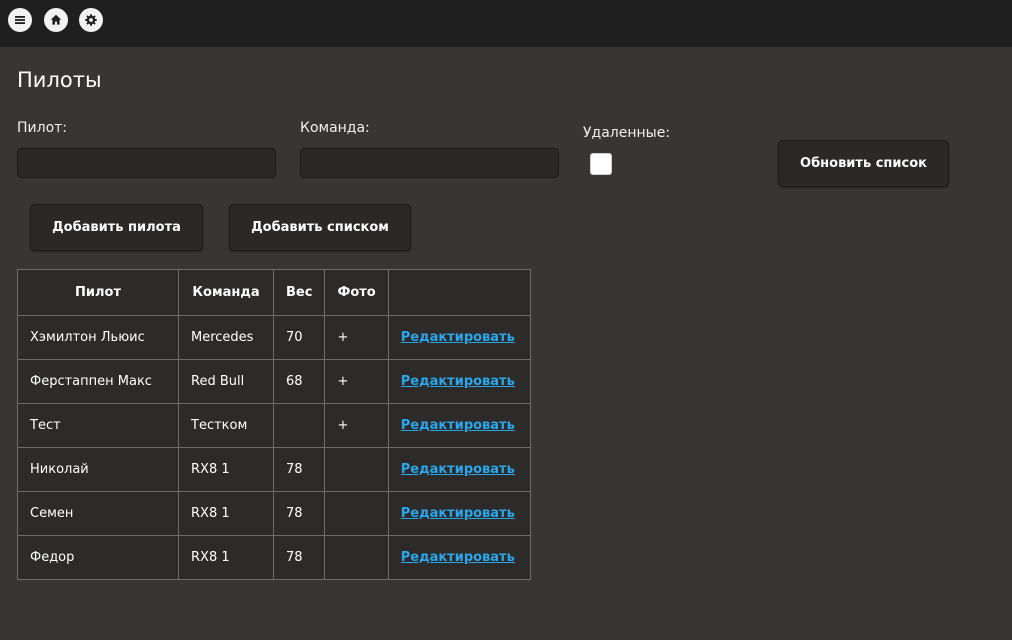 Image resolution: width=1012 pixels, height=640 pixels. Describe the element at coordinates (98, 425) in the screenshot. I see `pilot-cell: Тест` at that location.